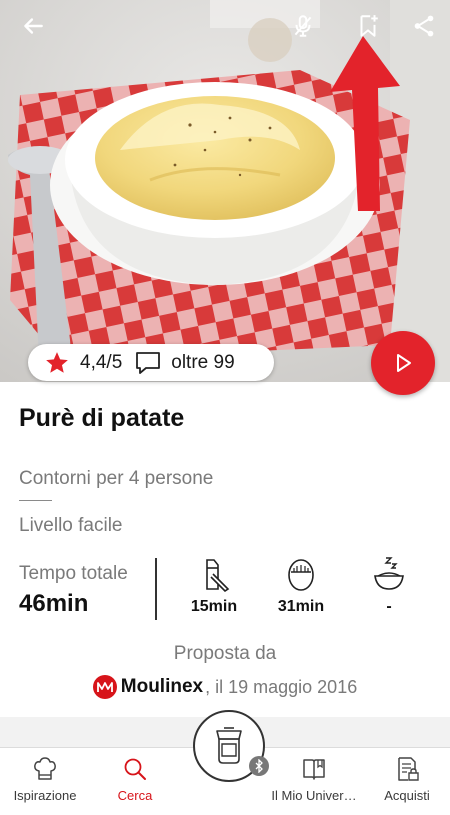 The width and height of the screenshot is (450, 815). Describe the element at coordinates (35, 500) in the screenshot. I see `divider` at that location.